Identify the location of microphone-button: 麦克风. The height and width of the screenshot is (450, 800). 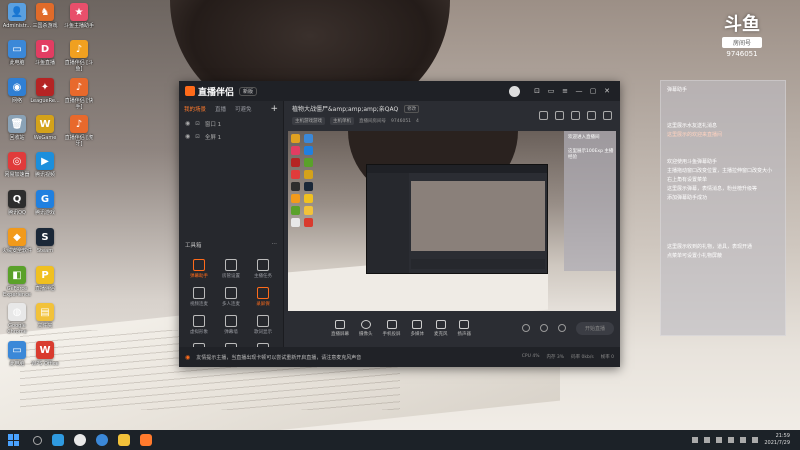
(441, 328).